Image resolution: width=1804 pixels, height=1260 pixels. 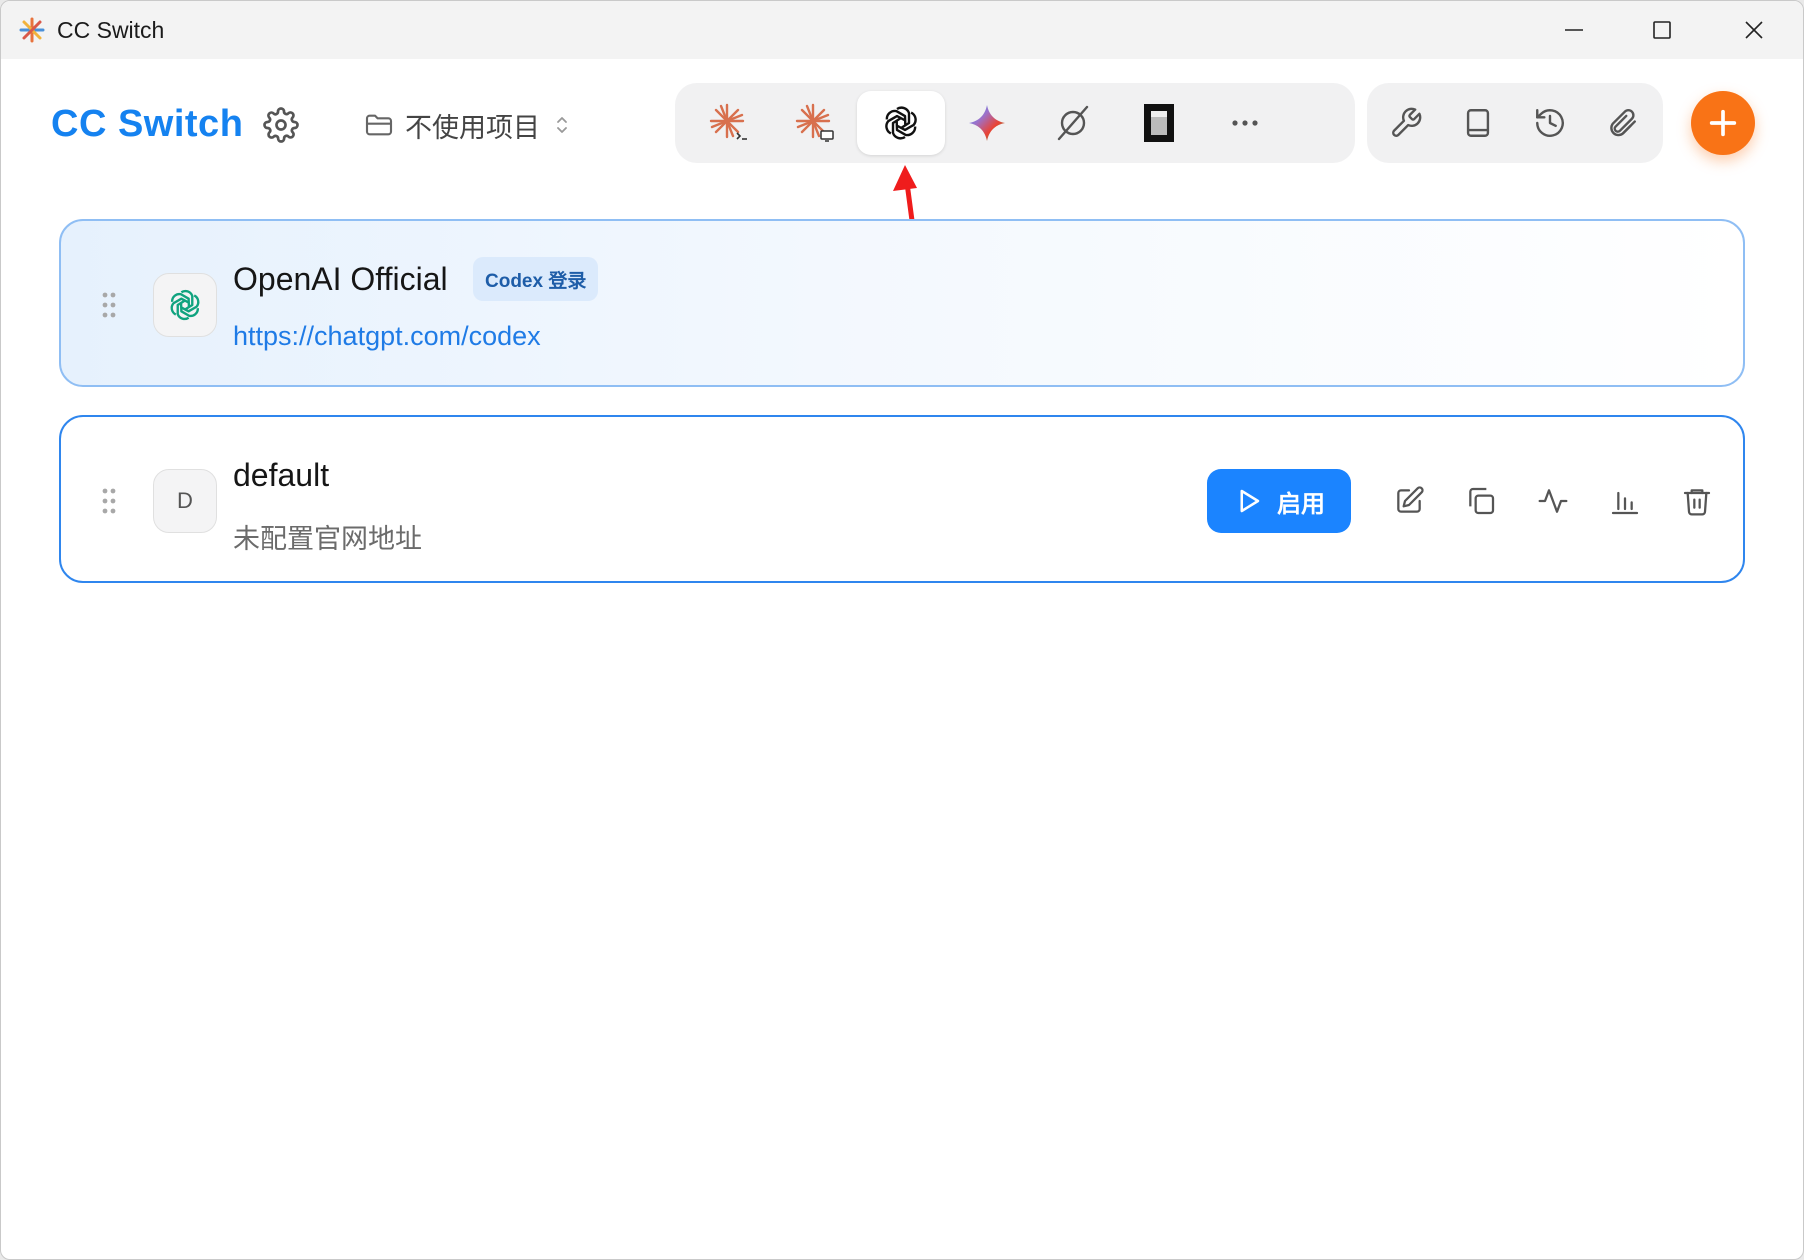 What do you see at coordinates (562, 125) in the screenshot?
I see `chevron-up-down-icon` at bounding box center [562, 125].